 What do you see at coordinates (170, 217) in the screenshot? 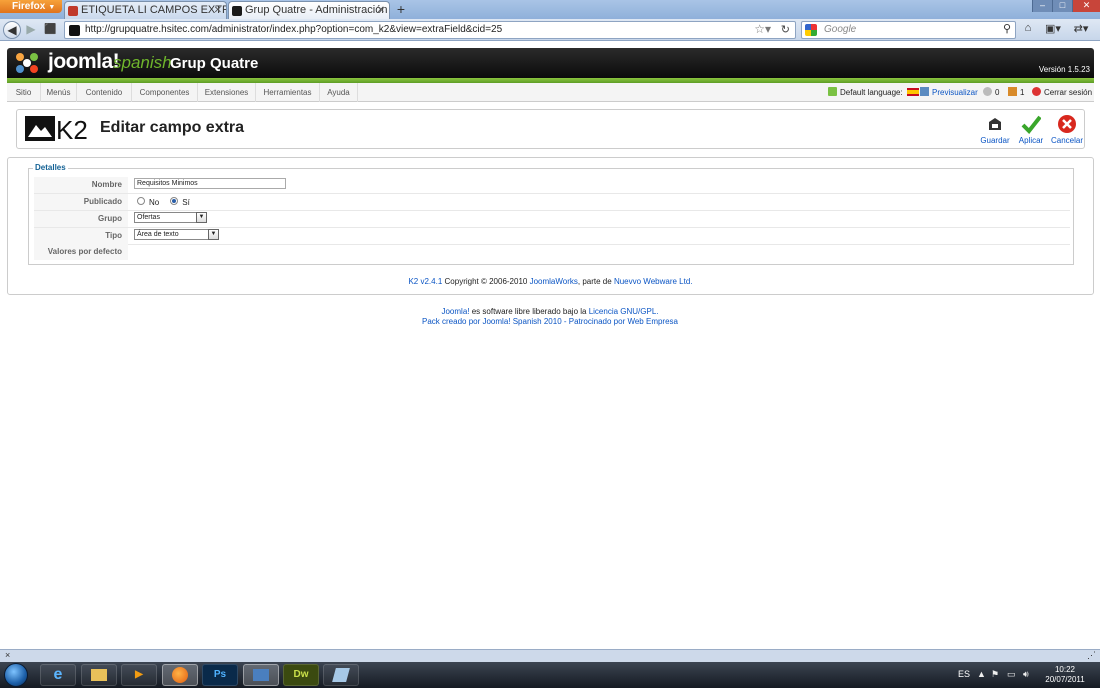
I see `grupo-select: Ofertas ▼` at bounding box center [170, 217].